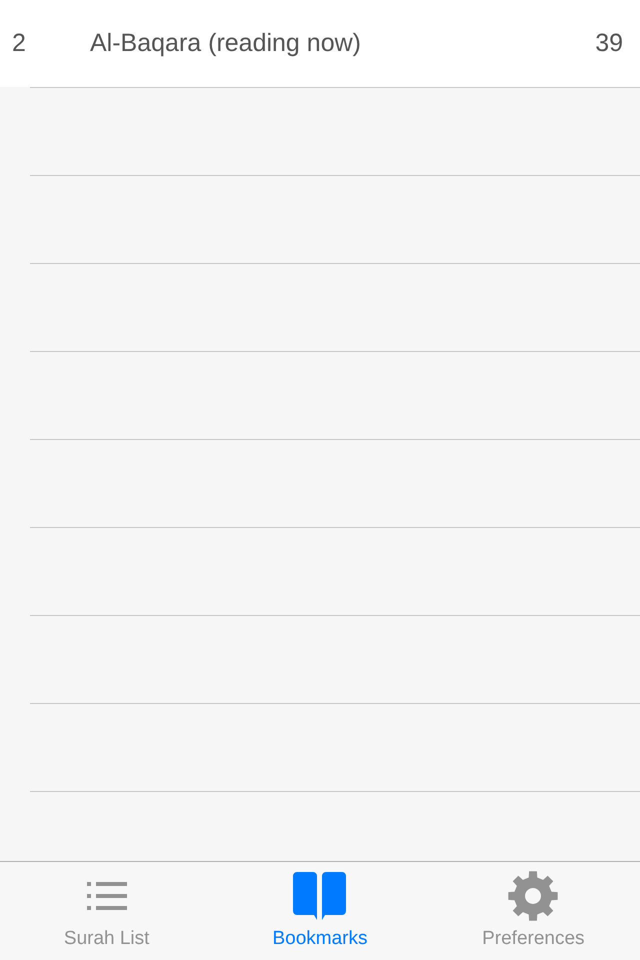 The height and width of the screenshot is (960, 640). Describe the element at coordinates (609, 43) in the screenshot. I see `bookmark-count: 39` at that location.